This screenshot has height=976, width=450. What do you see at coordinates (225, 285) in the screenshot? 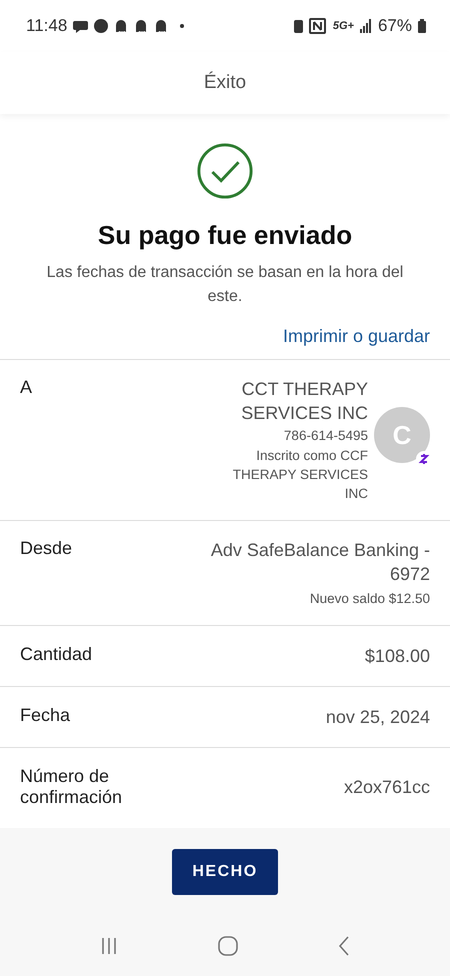
I see `timezone-note: Las fechas de transacción se basan en la hora del este.` at bounding box center [225, 285].